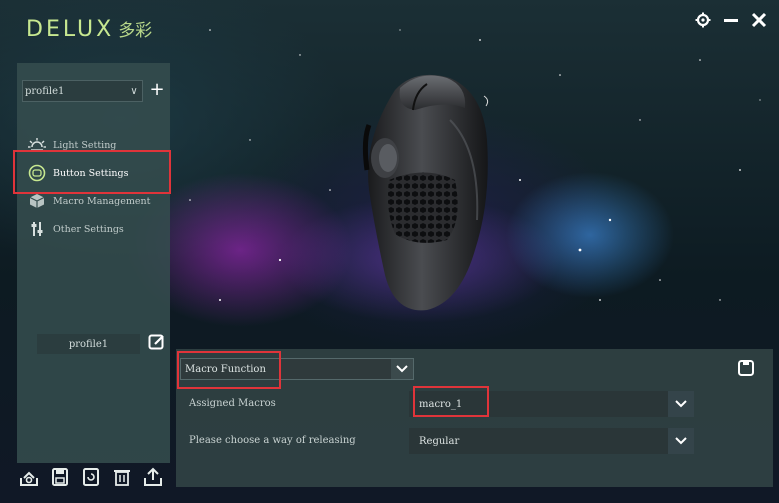 The width and height of the screenshot is (779, 503). What do you see at coordinates (451, 401) in the screenshot?
I see `highlight-assigned-macro` at bounding box center [451, 401].